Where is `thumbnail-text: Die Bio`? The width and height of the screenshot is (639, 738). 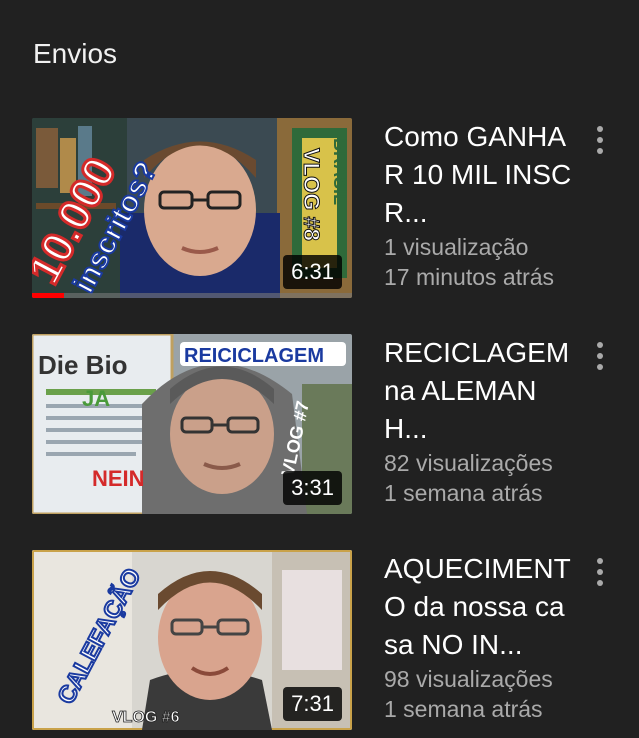 thumbnail-text: Die Bio is located at coordinates (83, 365).